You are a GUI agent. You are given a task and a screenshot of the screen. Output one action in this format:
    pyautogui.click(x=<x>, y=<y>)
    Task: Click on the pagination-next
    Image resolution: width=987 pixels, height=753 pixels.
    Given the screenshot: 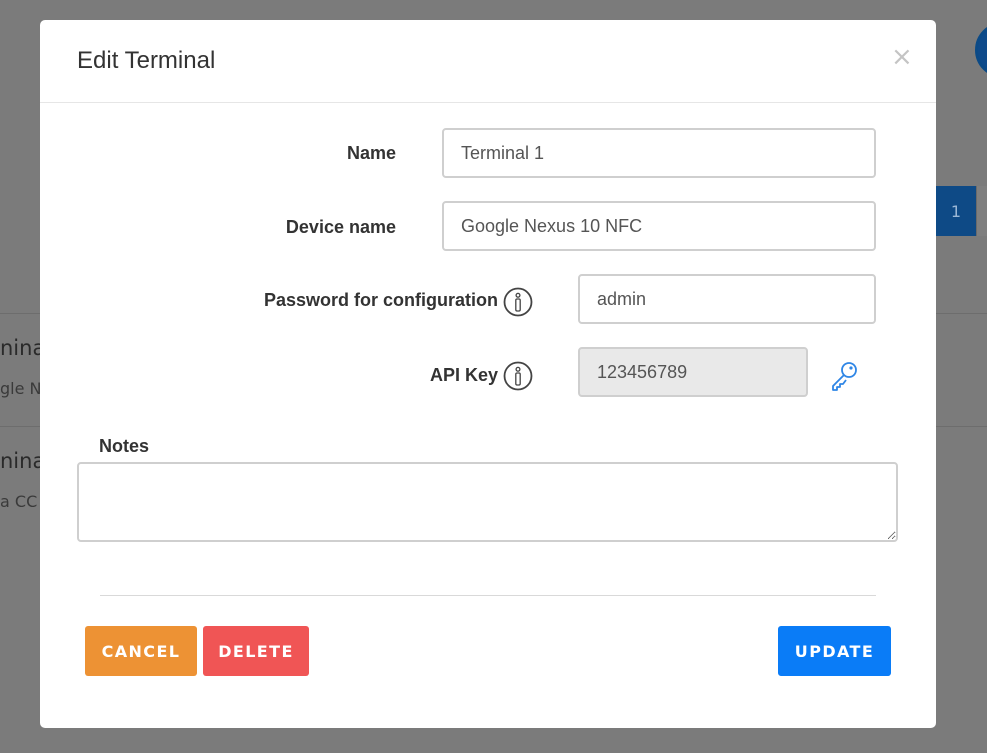 What is the action you would take?
    pyautogui.click(x=981, y=211)
    